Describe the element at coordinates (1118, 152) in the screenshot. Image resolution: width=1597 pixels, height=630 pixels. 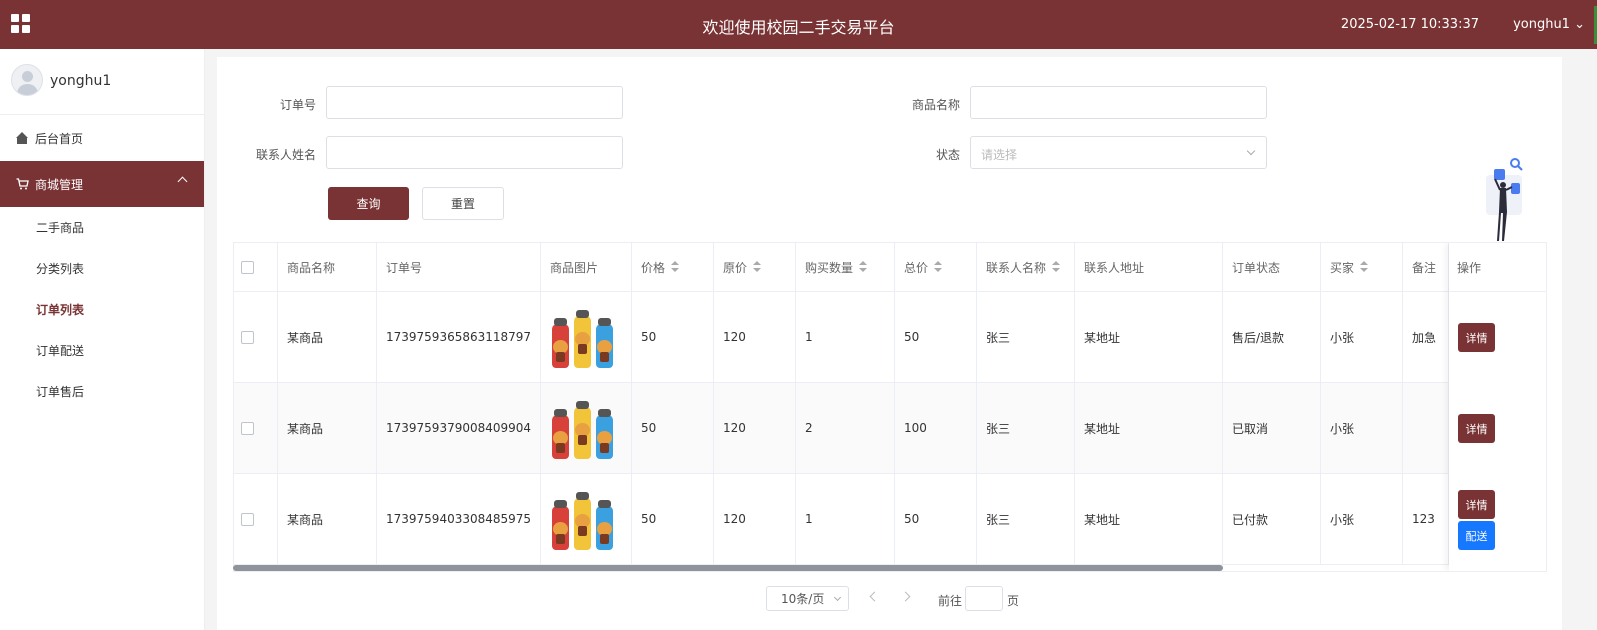
I see `status-select: 请选择` at that location.